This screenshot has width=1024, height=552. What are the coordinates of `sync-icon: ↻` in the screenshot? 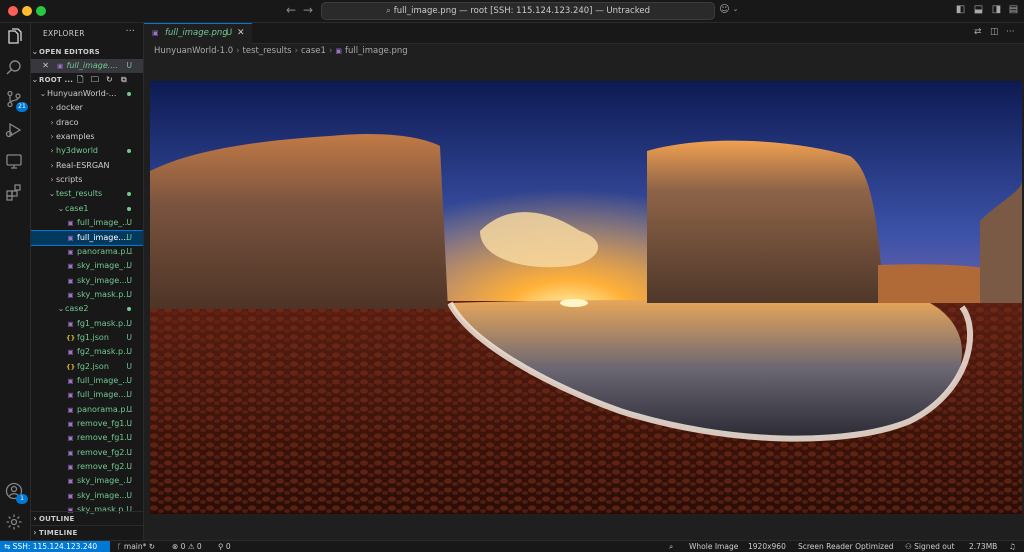 It's located at (152, 546).